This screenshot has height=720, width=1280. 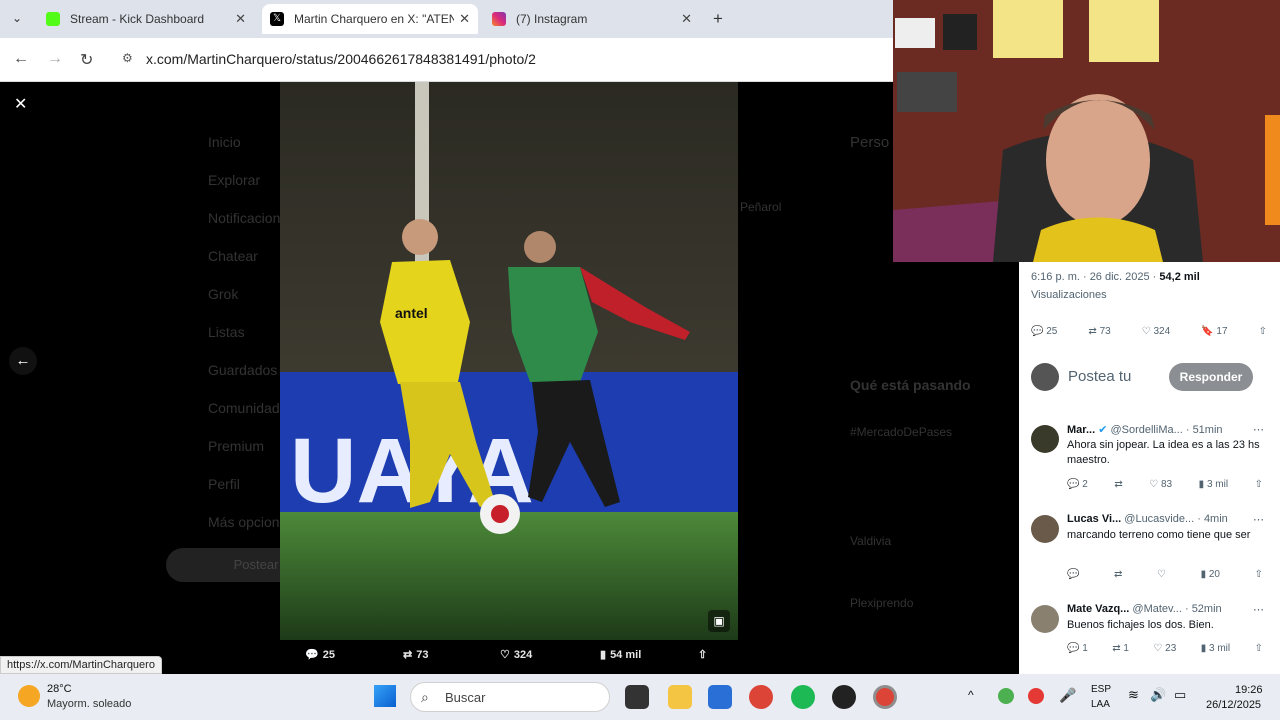 What do you see at coordinates (901, 432) in the screenshot?
I see `trend-item: #MercadoDePases` at bounding box center [901, 432].